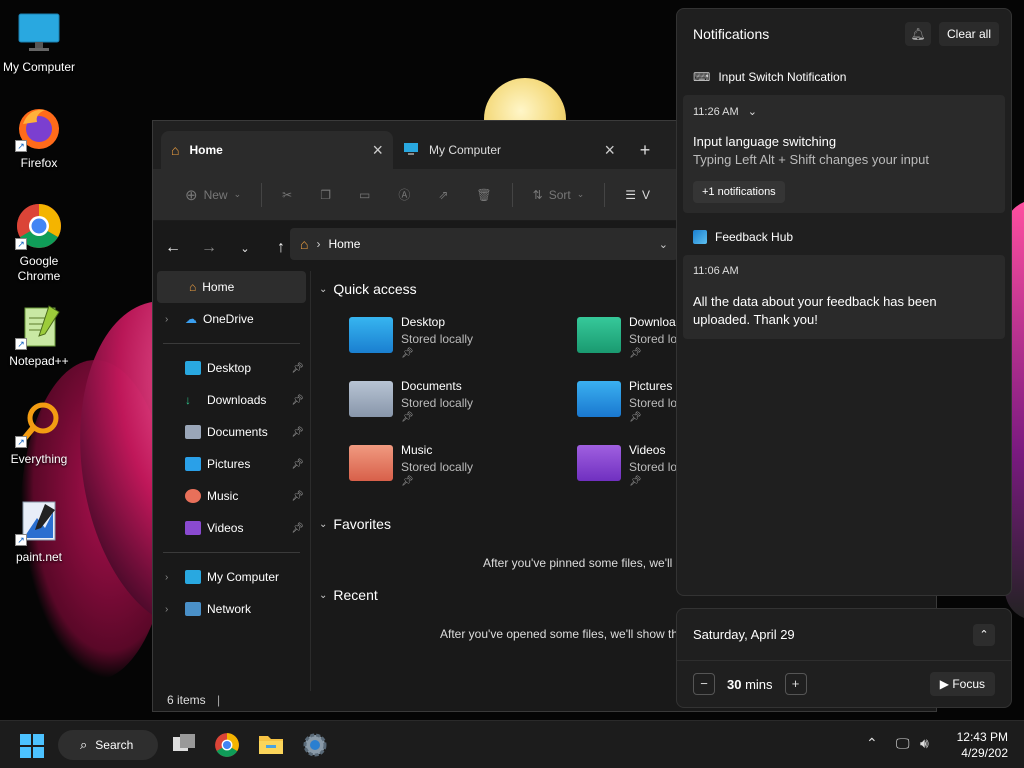  Describe the element at coordinates (277, 150) in the screenshot. I see `tab-home: ⌂ Home ×` at that location.